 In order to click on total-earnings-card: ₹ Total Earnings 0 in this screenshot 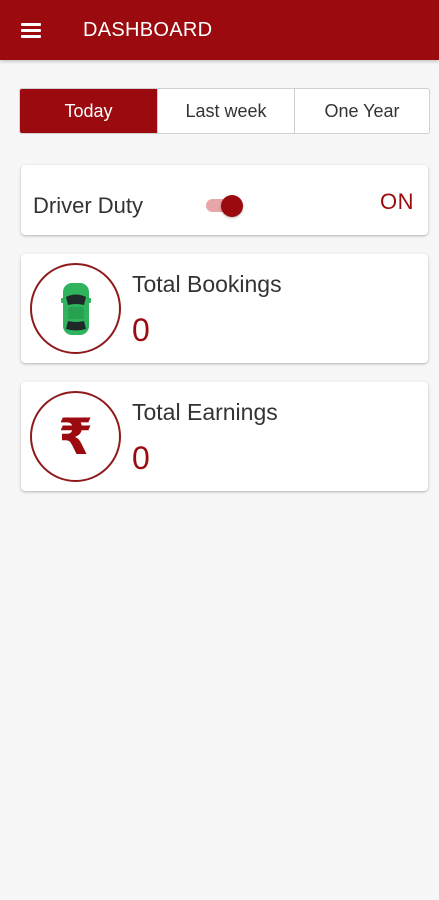, I will do `click(224, 436)`.